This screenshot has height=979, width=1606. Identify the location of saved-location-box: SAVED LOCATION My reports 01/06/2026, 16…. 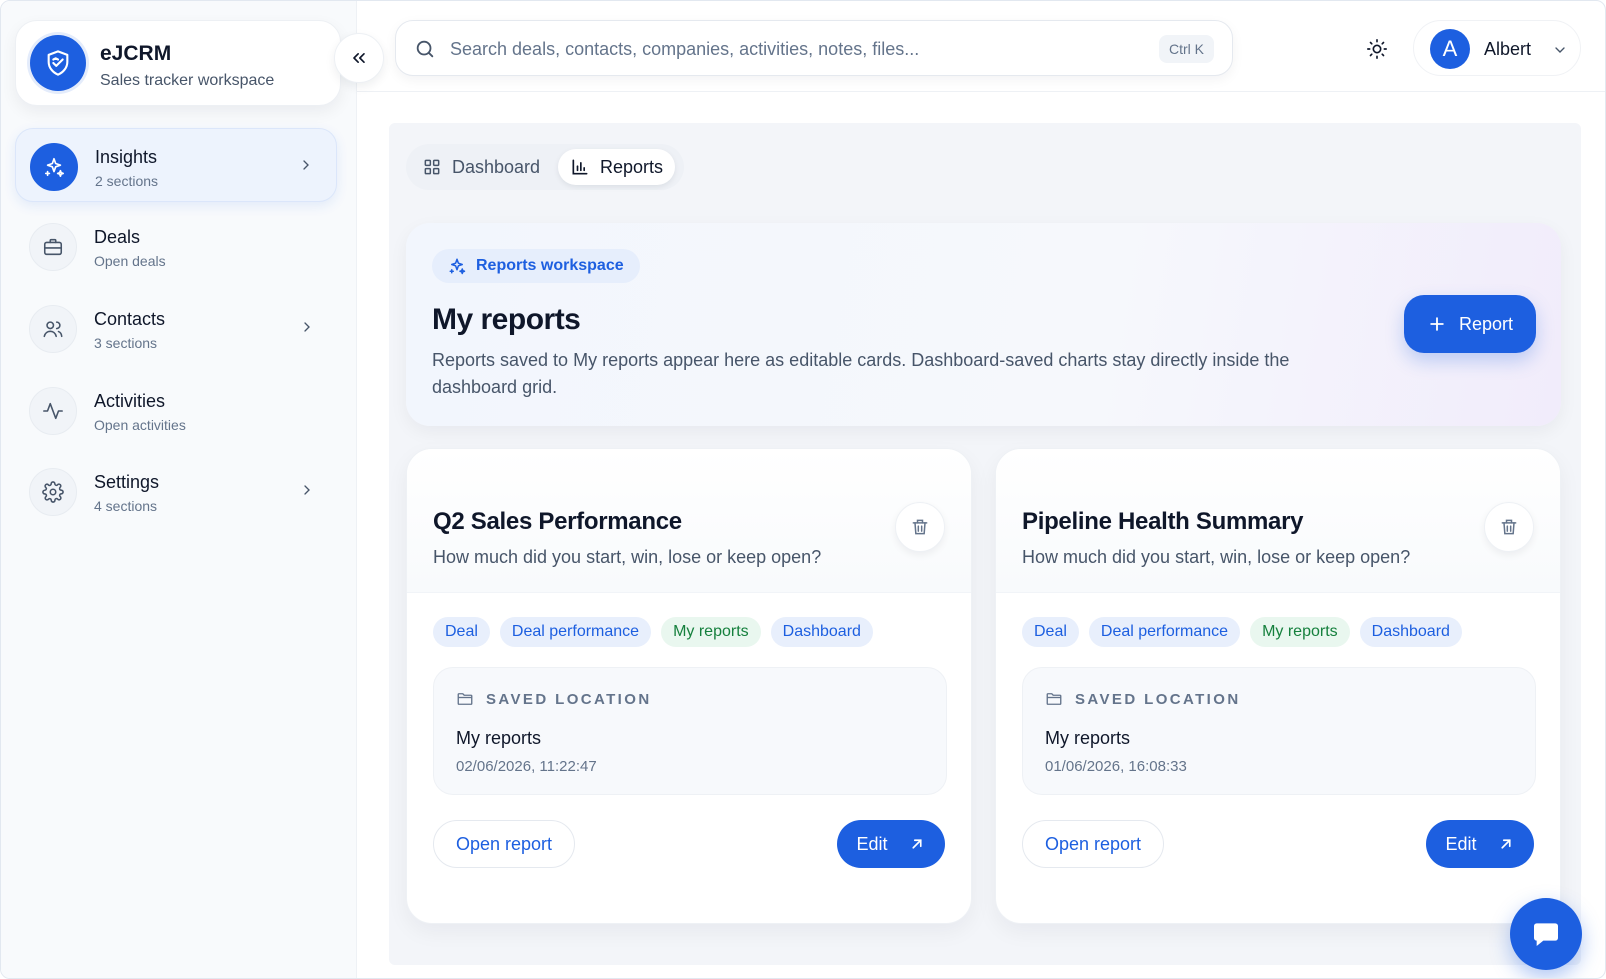
(1279, 731).